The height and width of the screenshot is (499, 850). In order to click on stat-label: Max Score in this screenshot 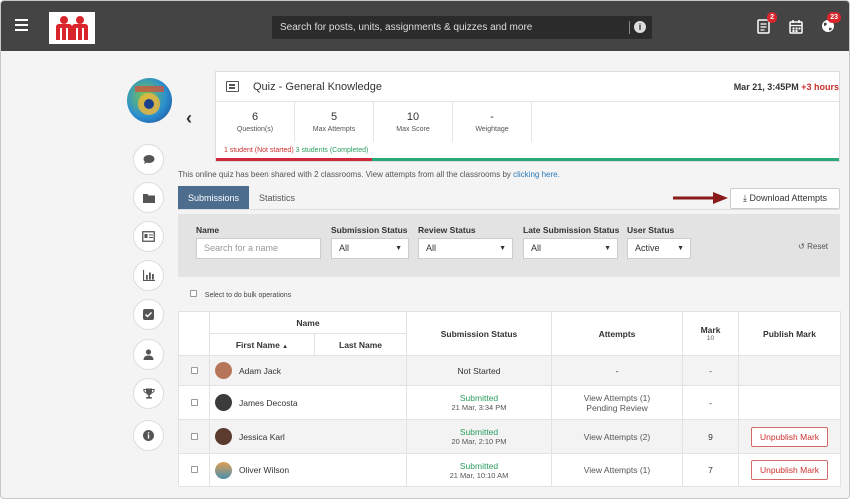, I will do `click(413, 129)`.